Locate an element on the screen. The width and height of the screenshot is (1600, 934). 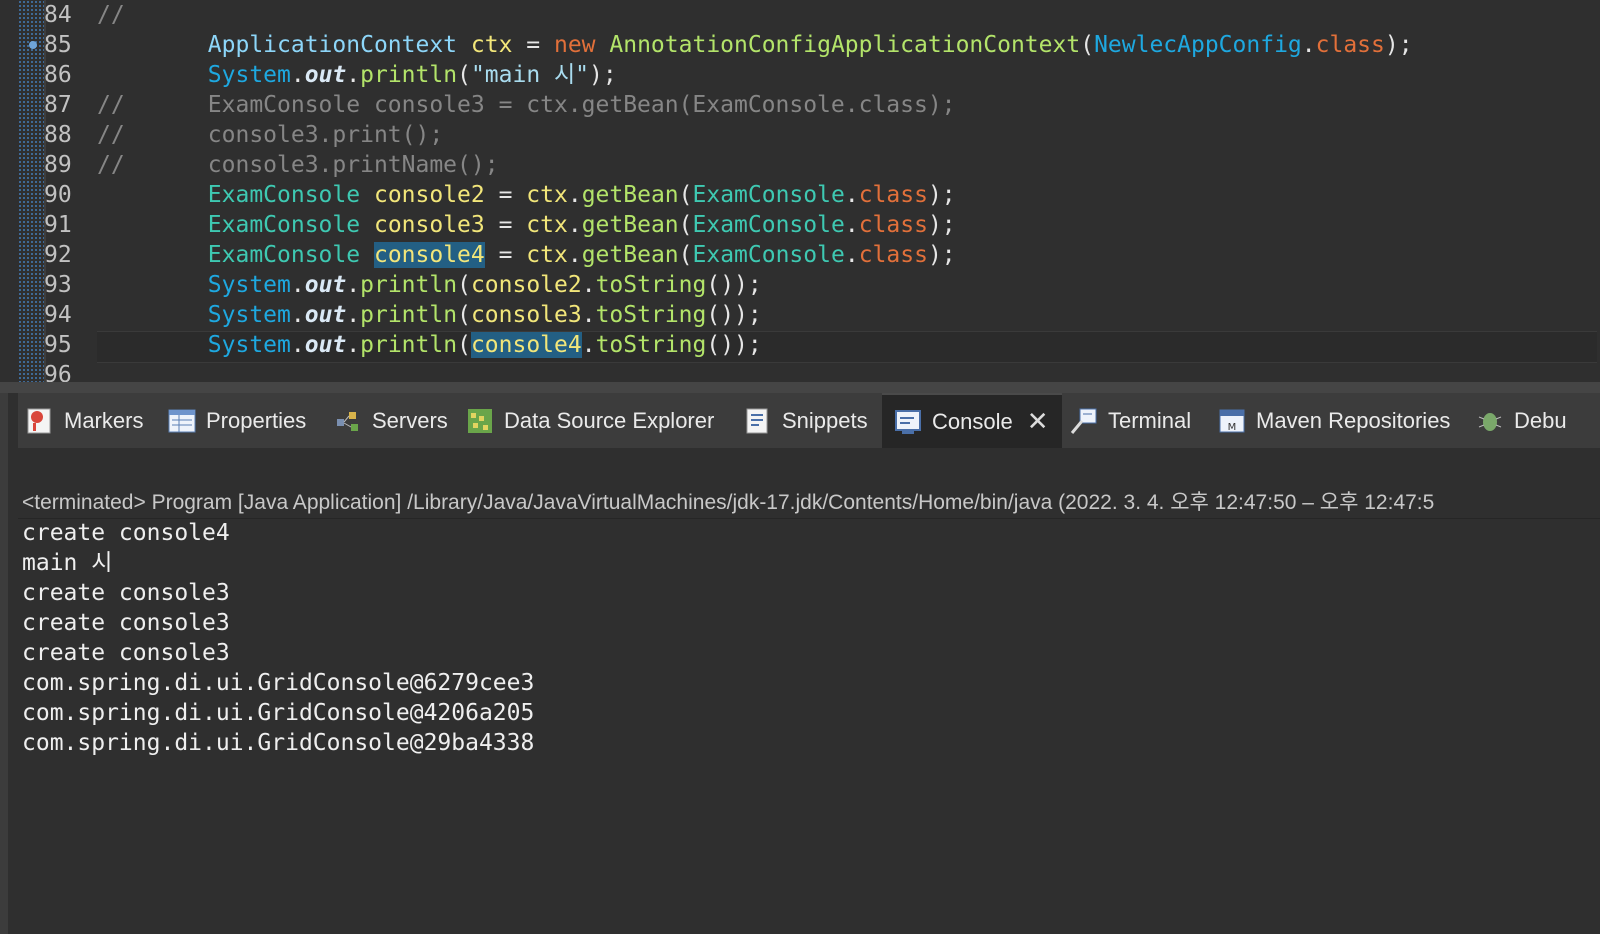
code-text: // console3.printName(); is located at coordinates (298, 165).